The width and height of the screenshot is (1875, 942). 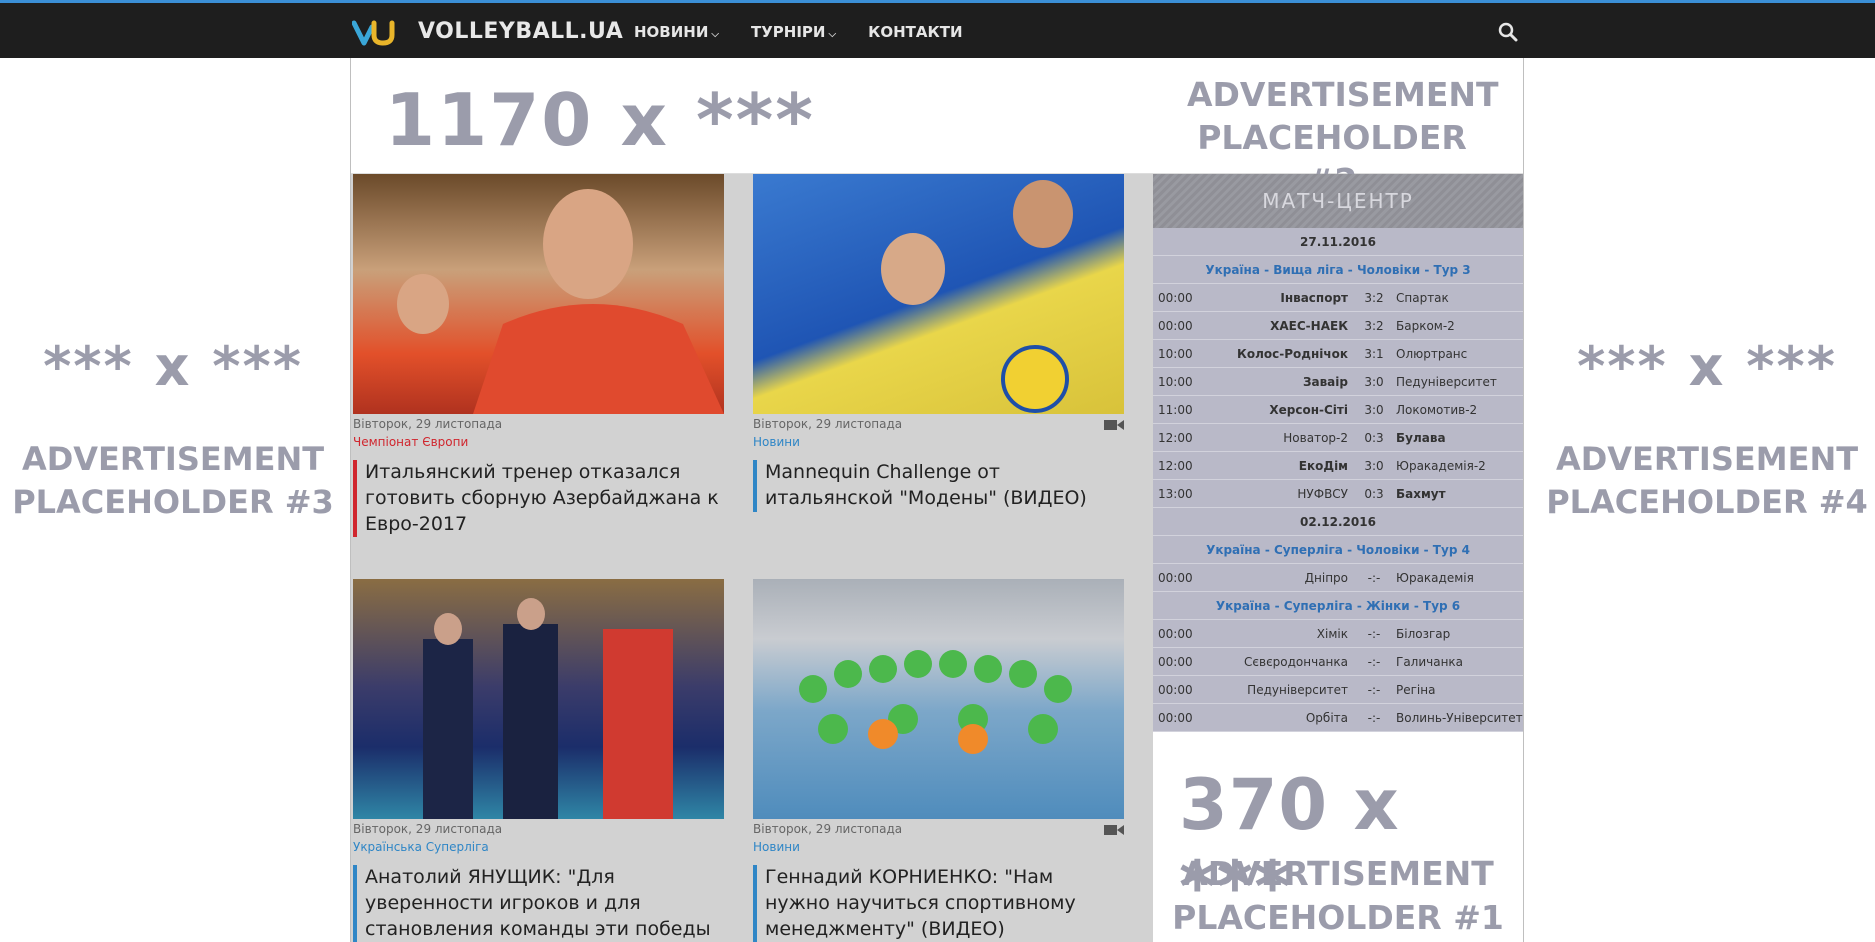 What do you see at coordinates (977, 296) in the screenshot?
I see `news-photo-players` at bounding box center [977, 296].